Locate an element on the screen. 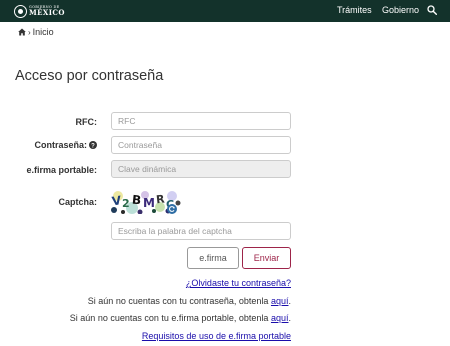  password-label-group: Contraseña: ? is located at coordinates (65, 145).